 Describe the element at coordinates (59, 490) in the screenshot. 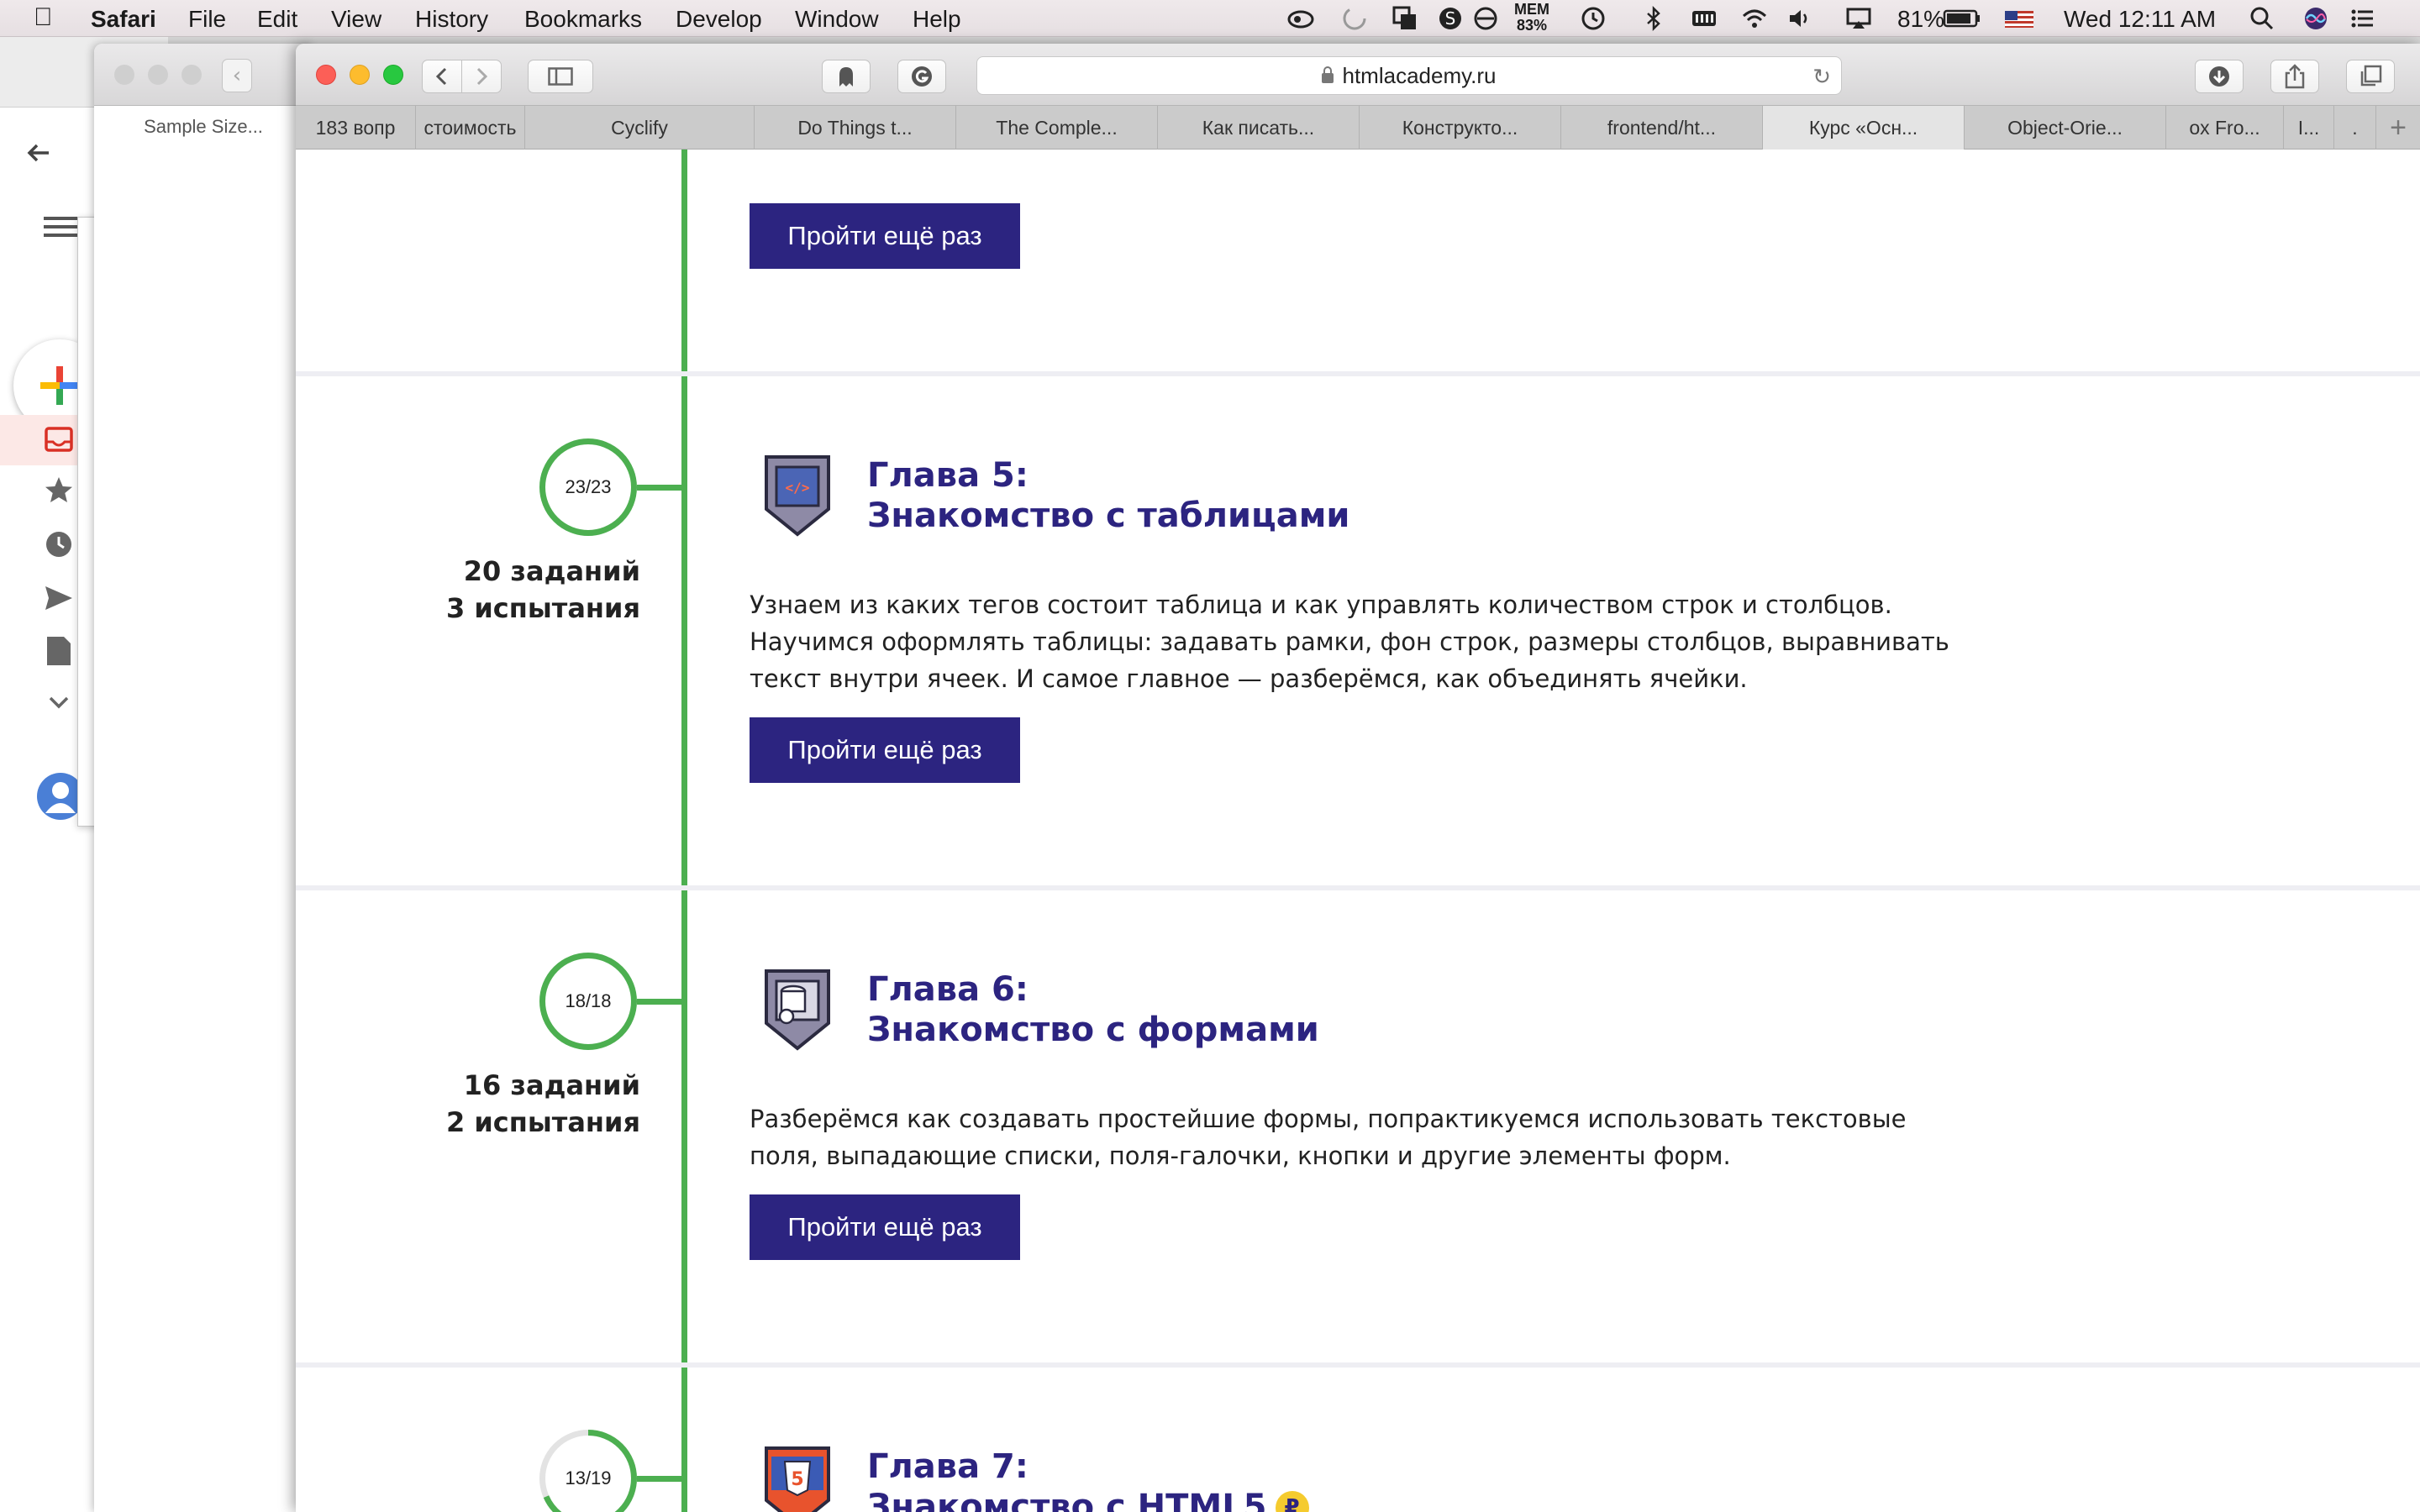

I see `starred-icon` at that location.